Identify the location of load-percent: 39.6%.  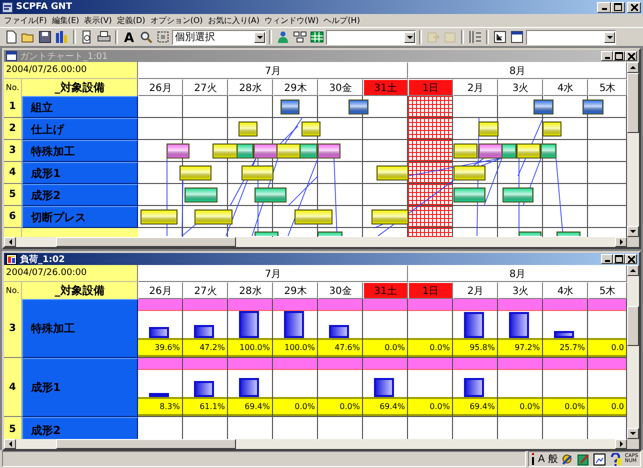
(160, 347).